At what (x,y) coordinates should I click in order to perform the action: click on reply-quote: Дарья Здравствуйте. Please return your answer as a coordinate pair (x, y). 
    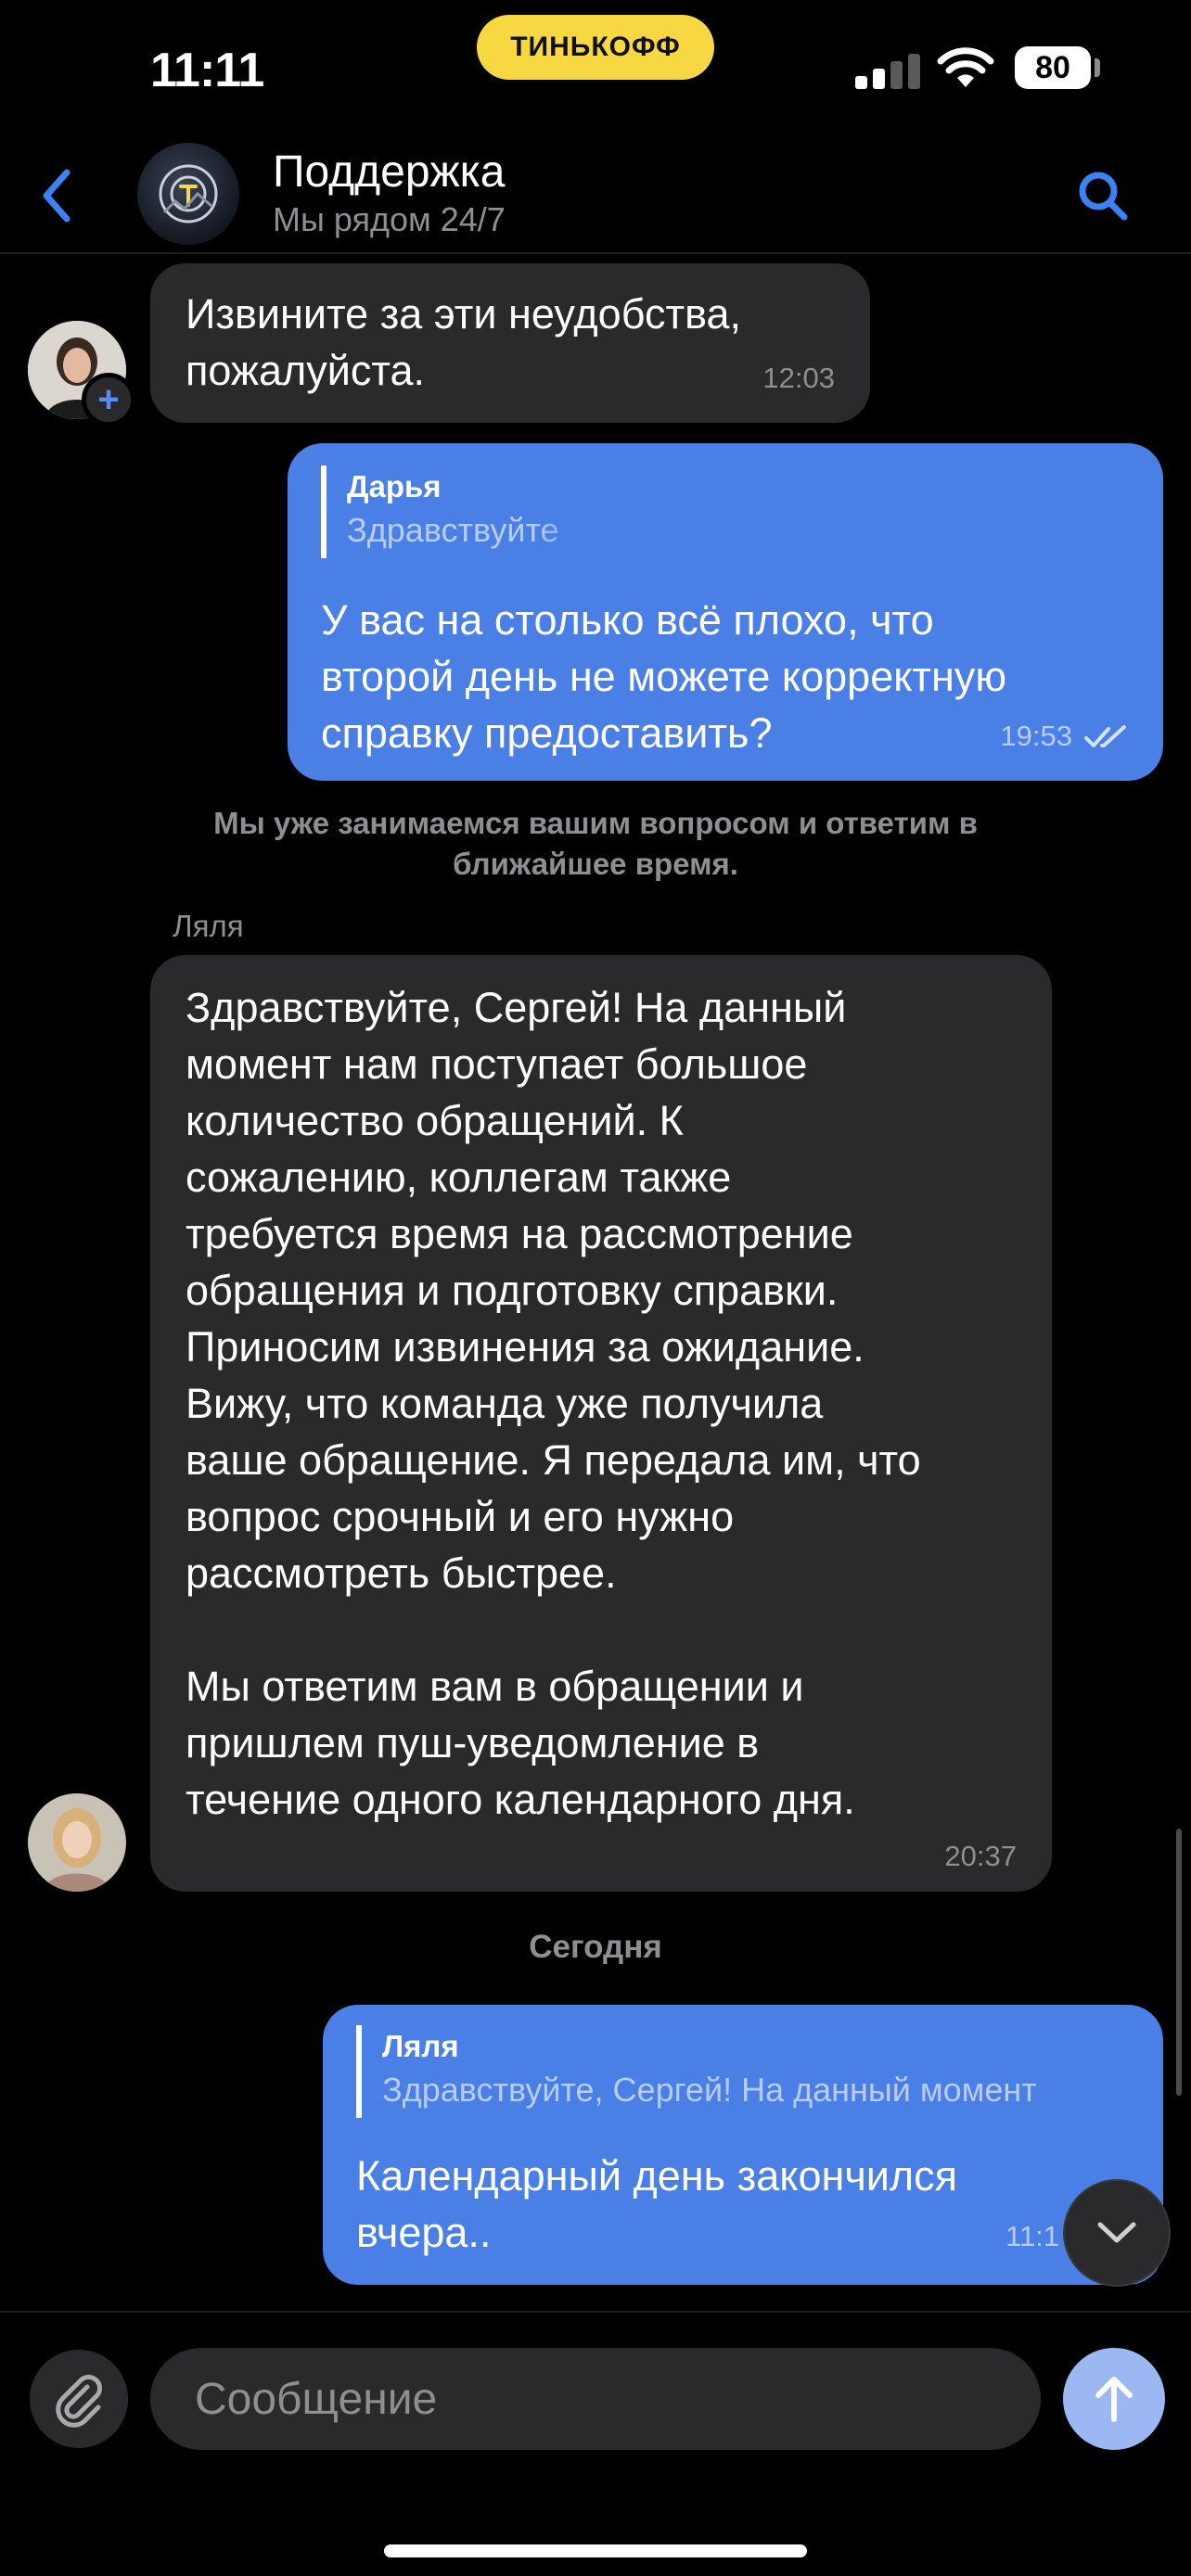
    Looking at the image, I should click on (460, 512).